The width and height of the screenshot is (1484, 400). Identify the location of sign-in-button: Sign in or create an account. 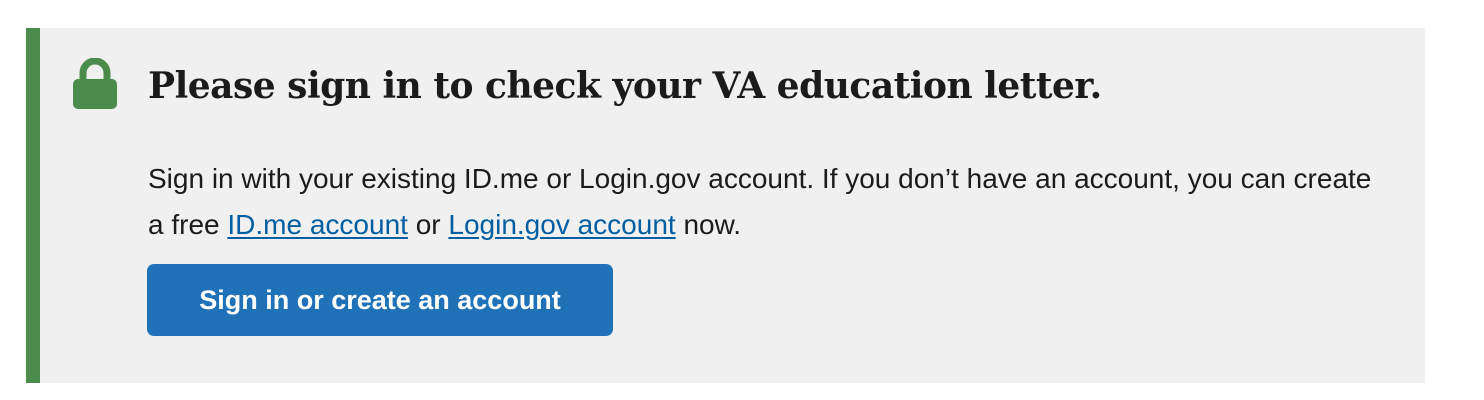
(380, 300).